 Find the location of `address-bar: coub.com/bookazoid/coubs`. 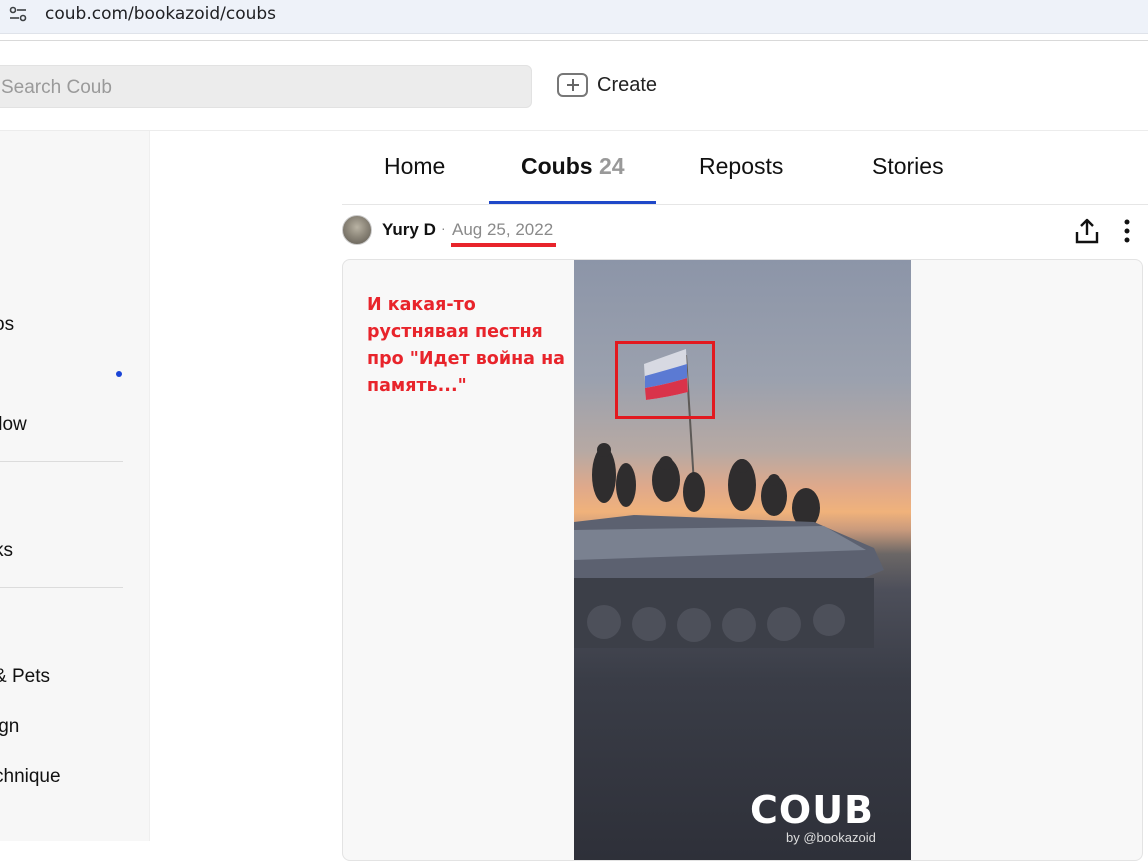

address-bar: coub.com/bookazoid/coubs is located at coordinates (574, 17).